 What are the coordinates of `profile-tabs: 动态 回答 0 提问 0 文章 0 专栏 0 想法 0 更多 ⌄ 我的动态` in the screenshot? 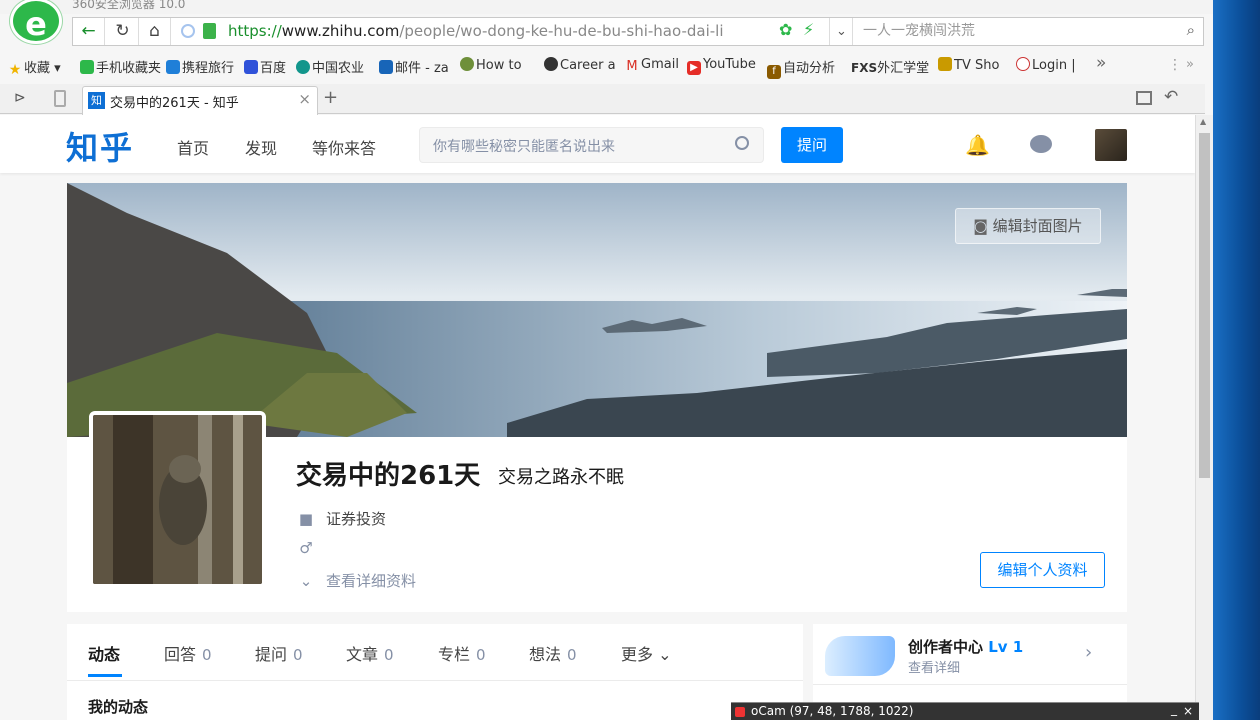 It's located at (435, 672).